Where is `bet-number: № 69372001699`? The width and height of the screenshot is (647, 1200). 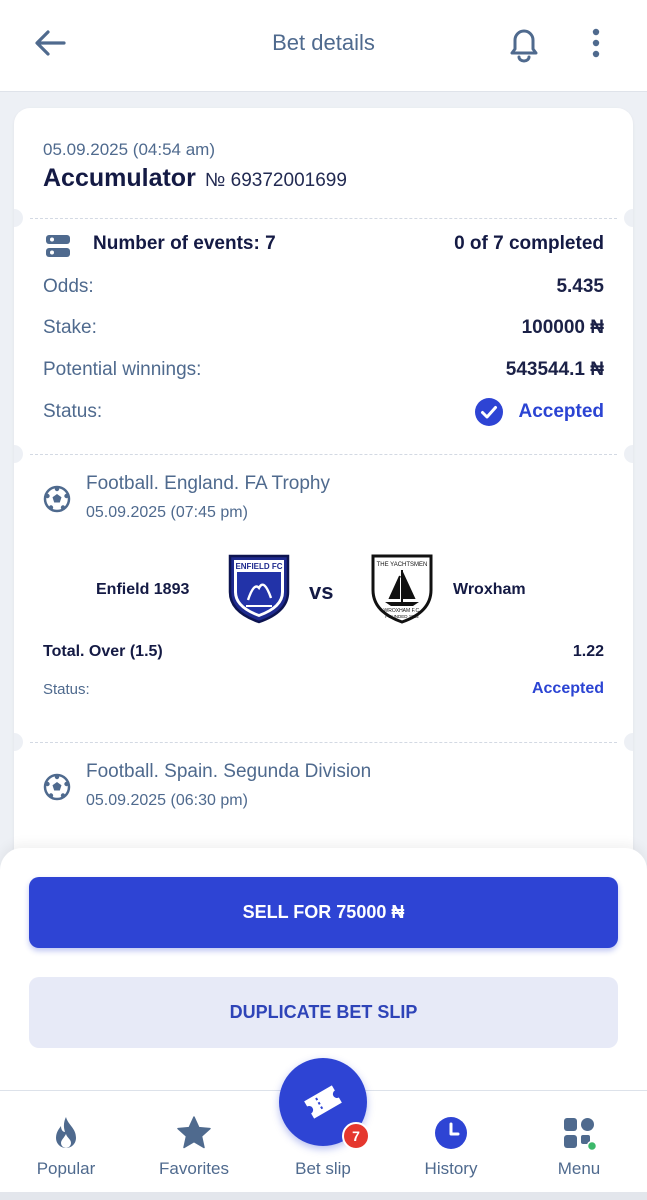
bet-number: № 69372001699 is located at coordinates (276, 180).